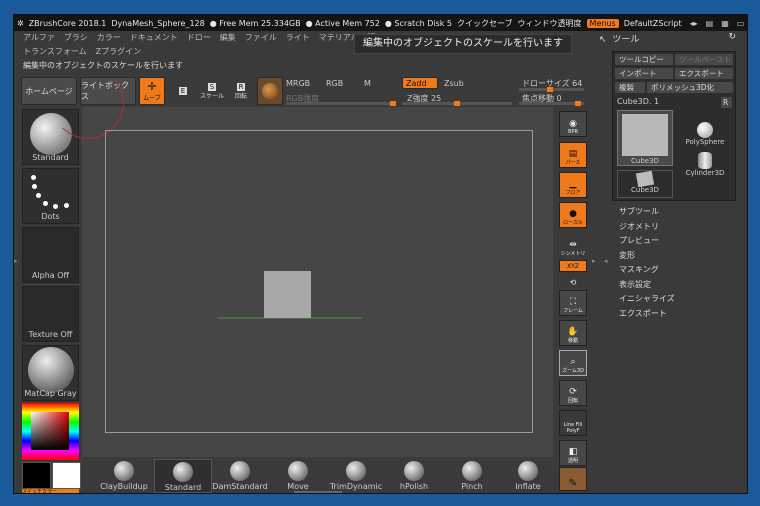 The width and height of the screenshot is (760, 506). I want to click on tool-cylinder3d-thumb: Cylinder3D, so click(705, 166).